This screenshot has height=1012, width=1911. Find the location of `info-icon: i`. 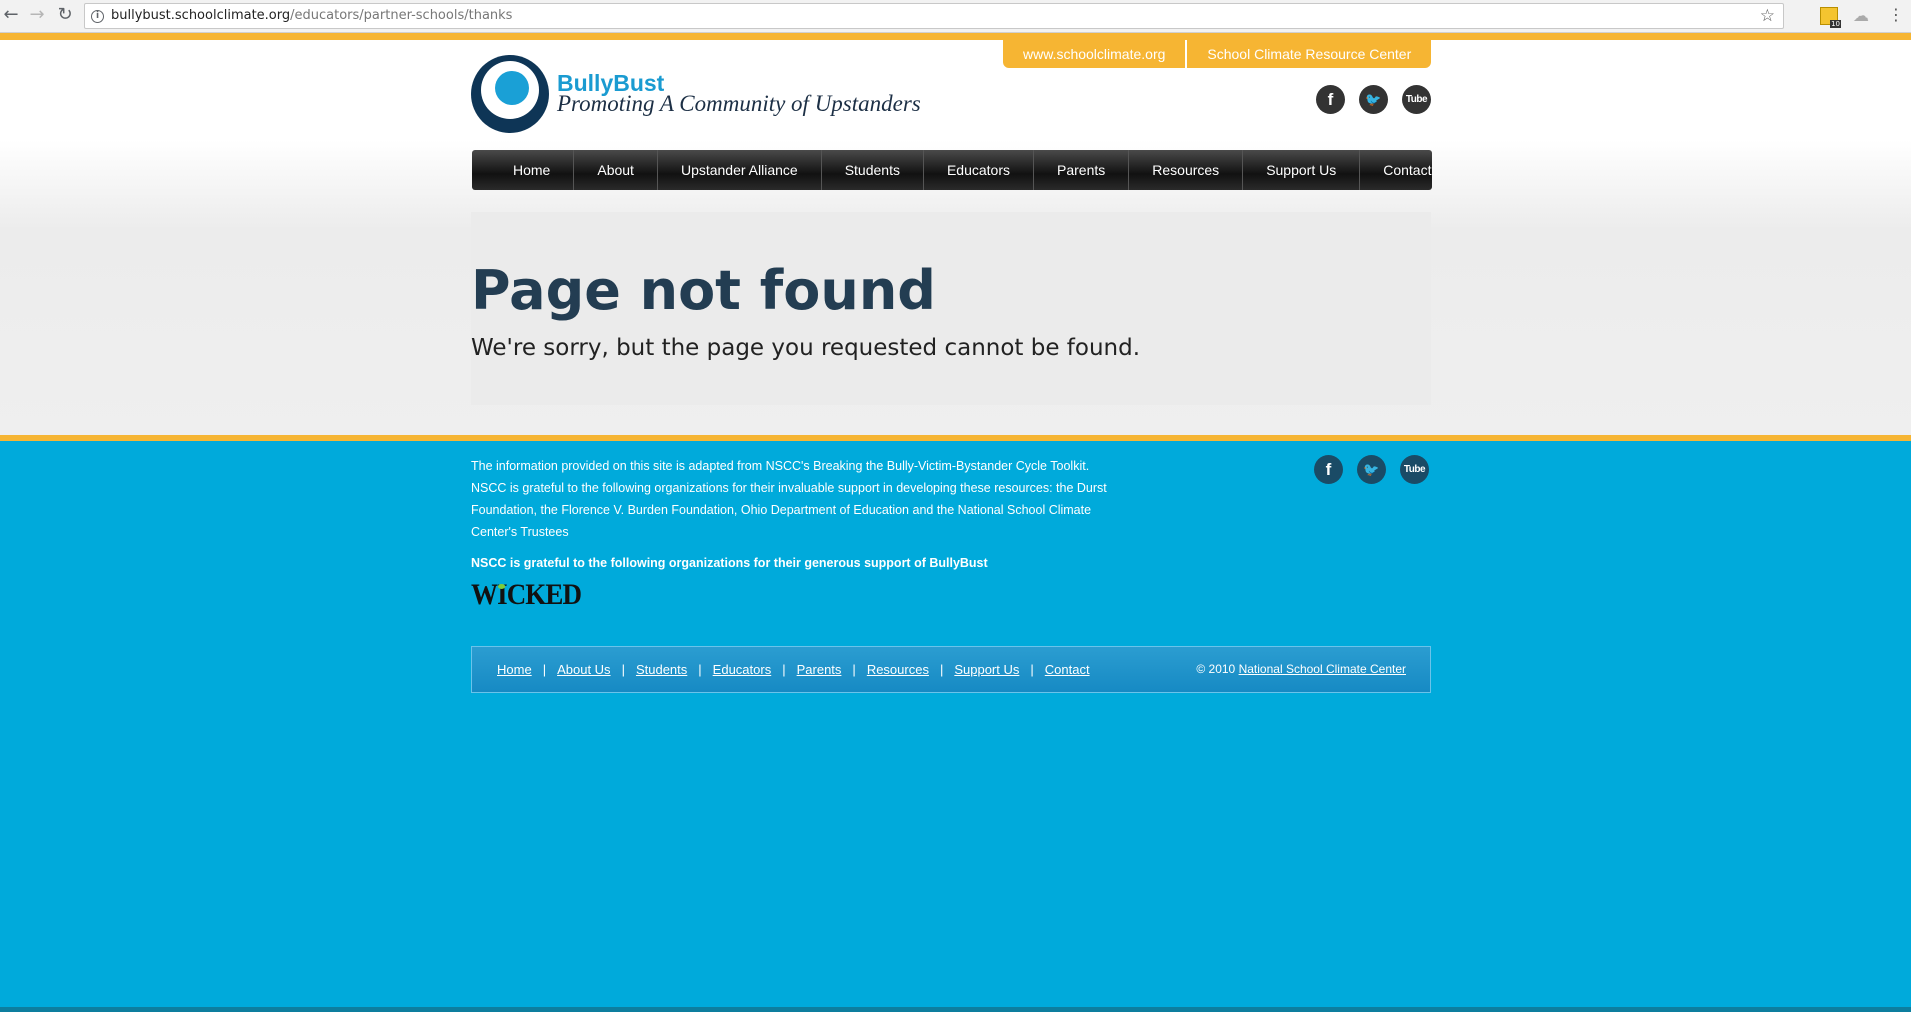

info-icon: i is located at coordinates (97, 16).